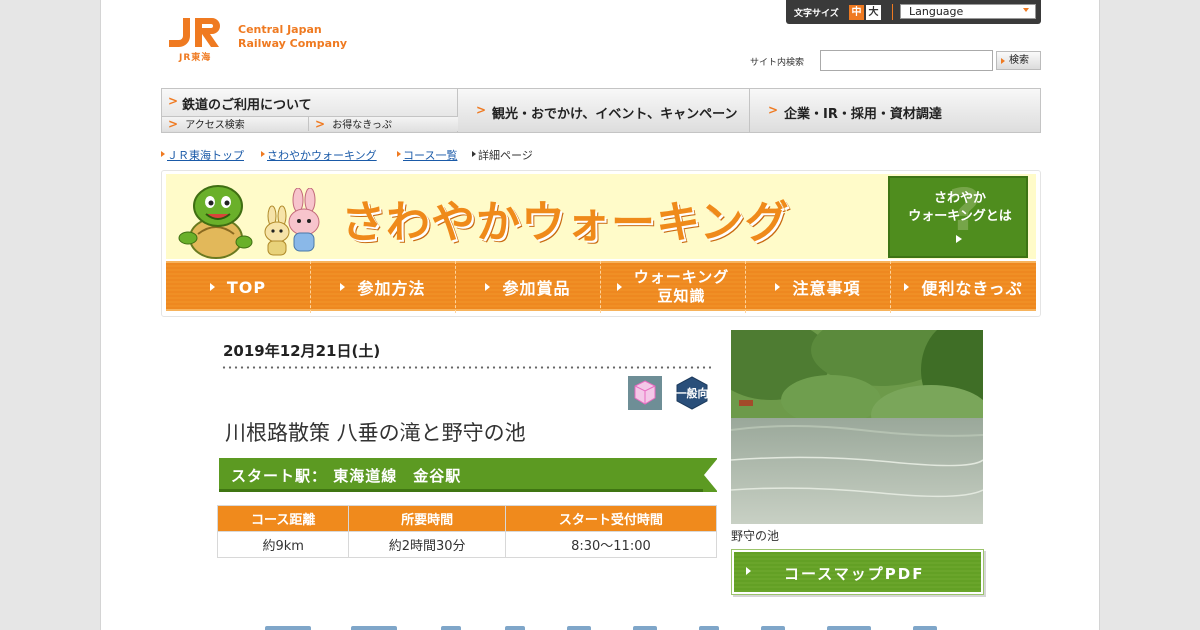 This screenshot has height=630, width=1200. What do you see at coordinates (468, 475) in the screenshot?
I see `start-station-bar: スタート駅： 東海道線 金谷駅` at bounding box center [468, 475].